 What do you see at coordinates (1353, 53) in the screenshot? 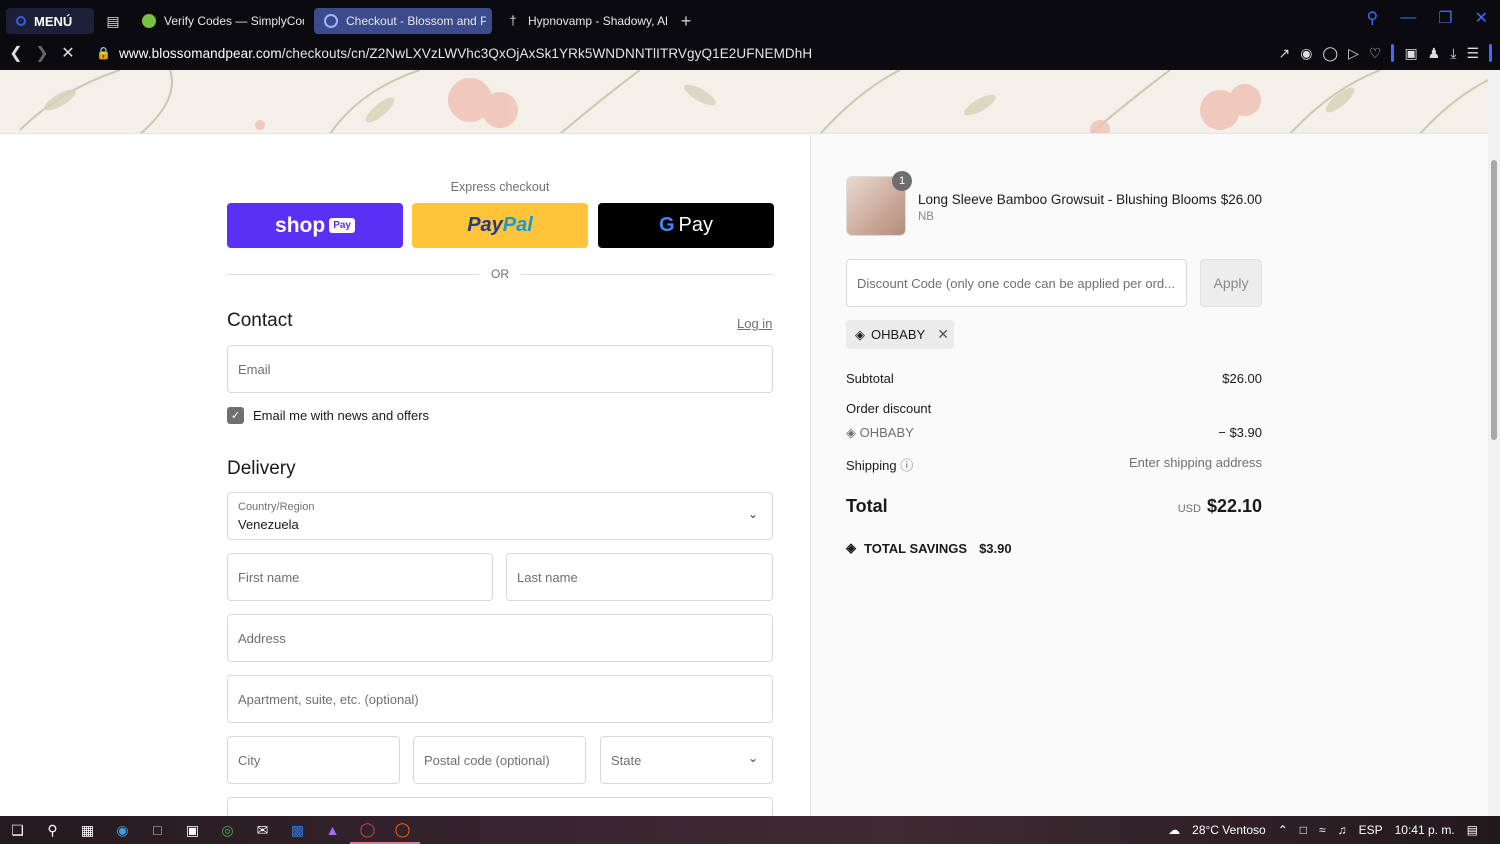
I see `send-icon: ▷` at bounding box center [1353, 53].